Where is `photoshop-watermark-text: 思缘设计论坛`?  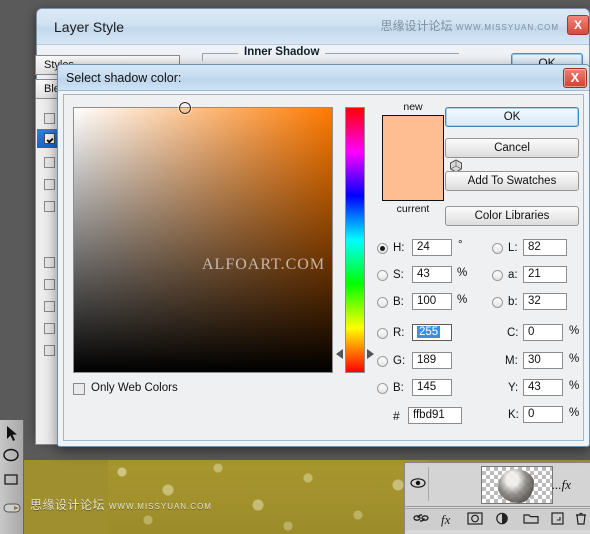 photoshop-watermark-text: 思缘设计论坛 is located at coordinates (68, 505).